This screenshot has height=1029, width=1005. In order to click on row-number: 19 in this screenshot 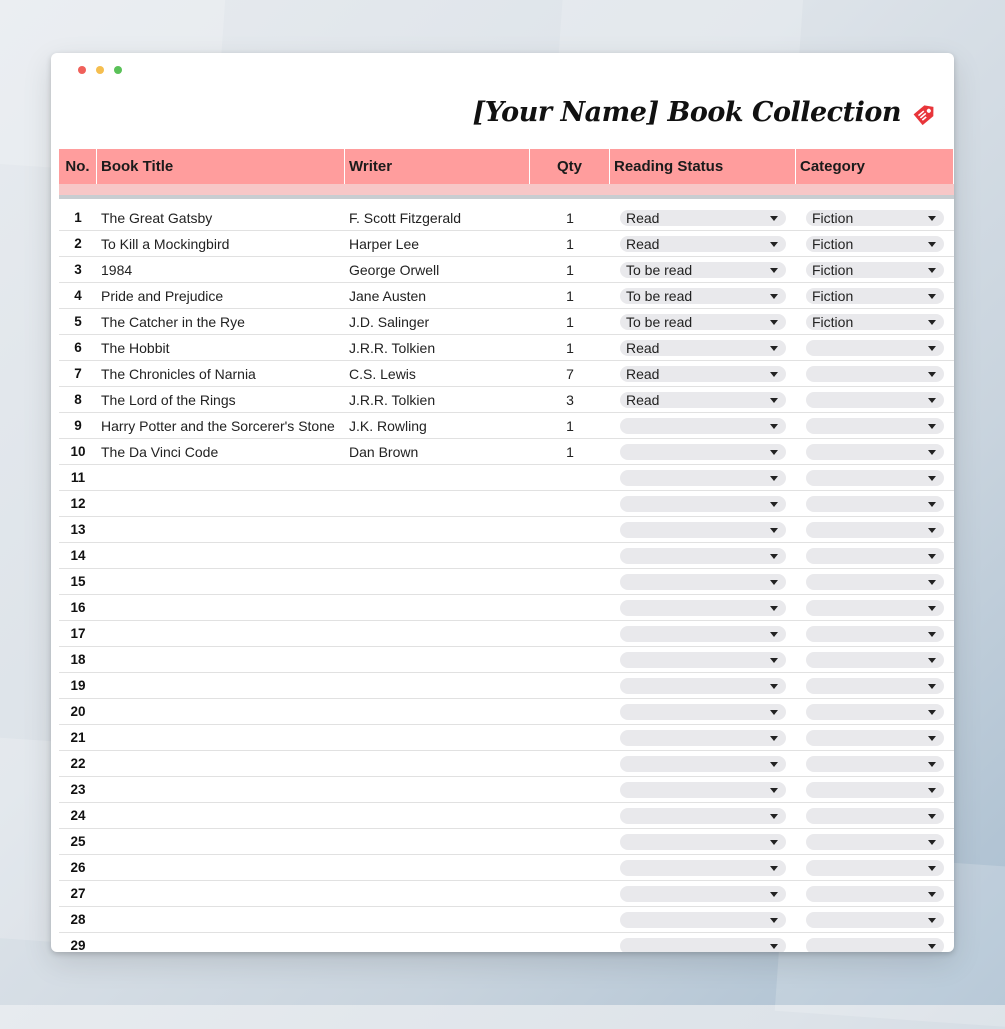, I will do `click(78, 685)`.